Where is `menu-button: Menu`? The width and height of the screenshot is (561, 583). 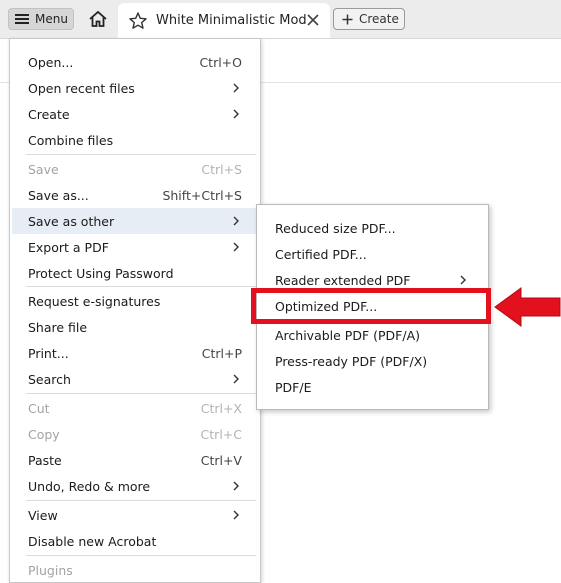 menu-button: Menu is located at coordinates (41, 19).